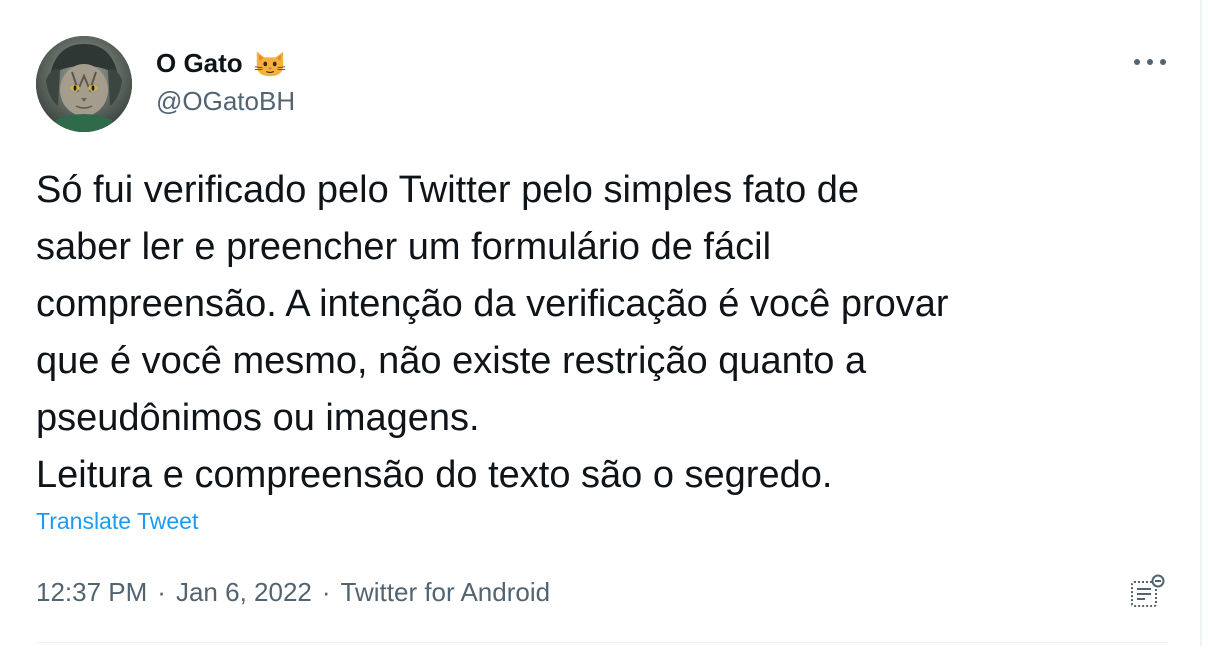 This screenshot has height=646, width=1210. I want to click on more-options-button, so click(1150, 62).